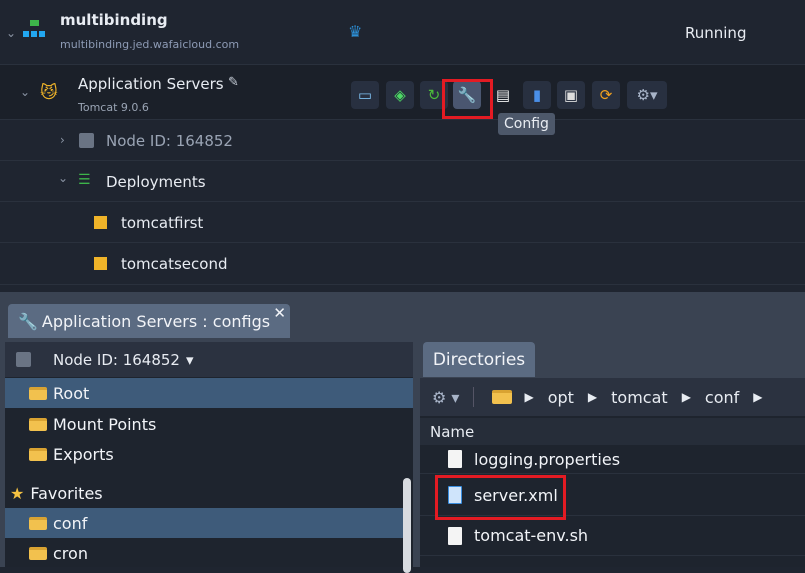  I want to click on topology-icon, so click(34, 29).